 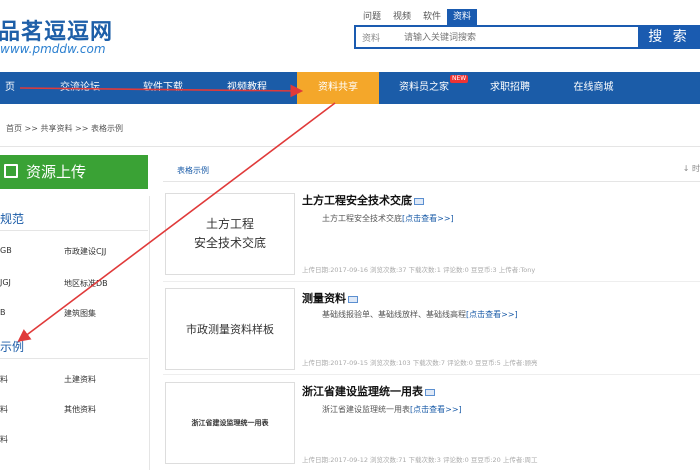 What do you see at coordinates (402, 17) in the screenshot?
I see `search-tab-video: 视频` at bounding box center [402, 17].